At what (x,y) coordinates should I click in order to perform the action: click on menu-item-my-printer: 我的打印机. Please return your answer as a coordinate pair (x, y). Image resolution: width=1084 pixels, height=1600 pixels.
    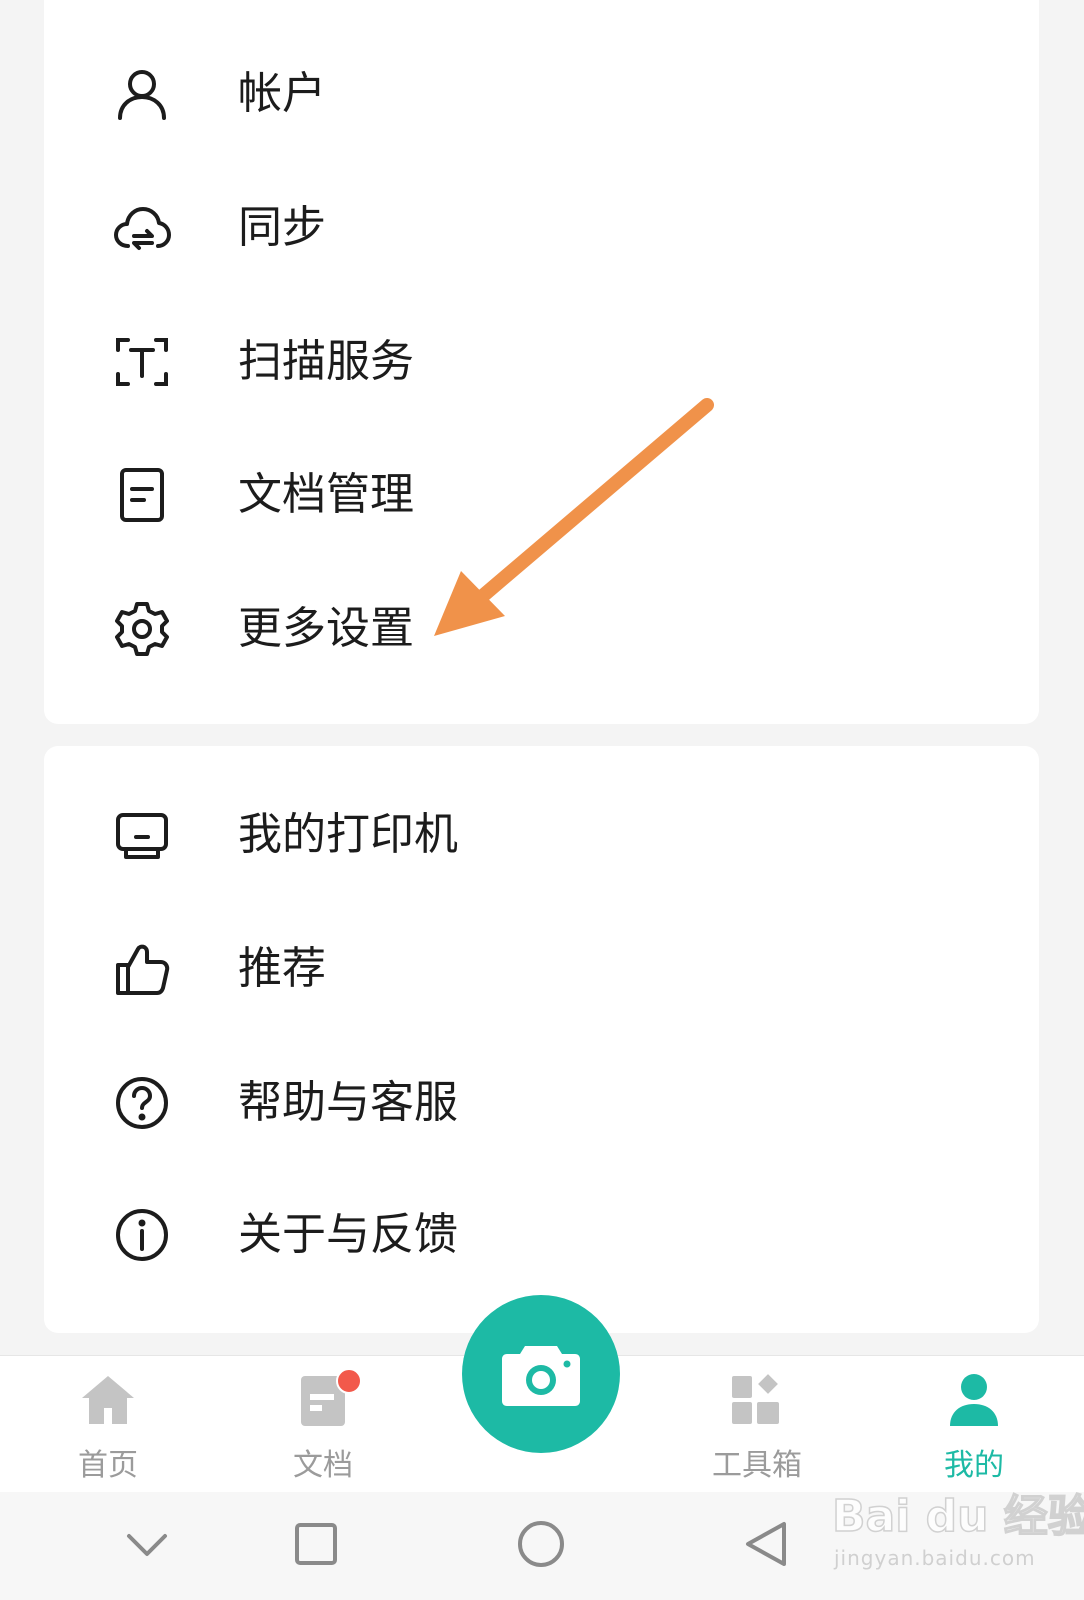
    Looking at the image, I should click on (541, 835).